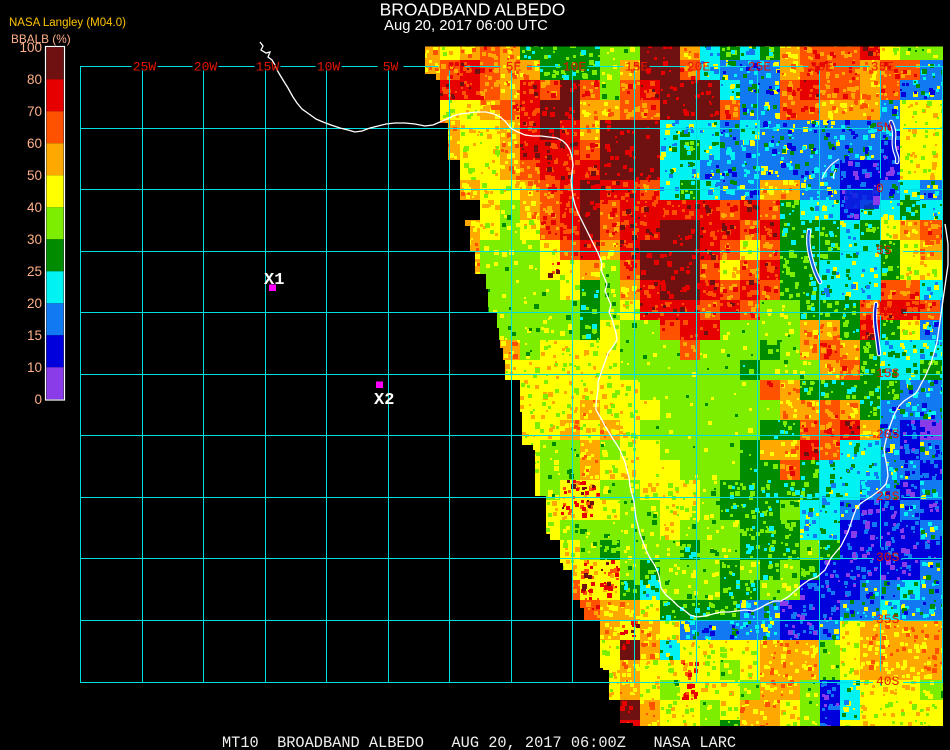  Describe the element at coordinates (384, 400) in the screenshot. I see `svg-text: X2` at that location.